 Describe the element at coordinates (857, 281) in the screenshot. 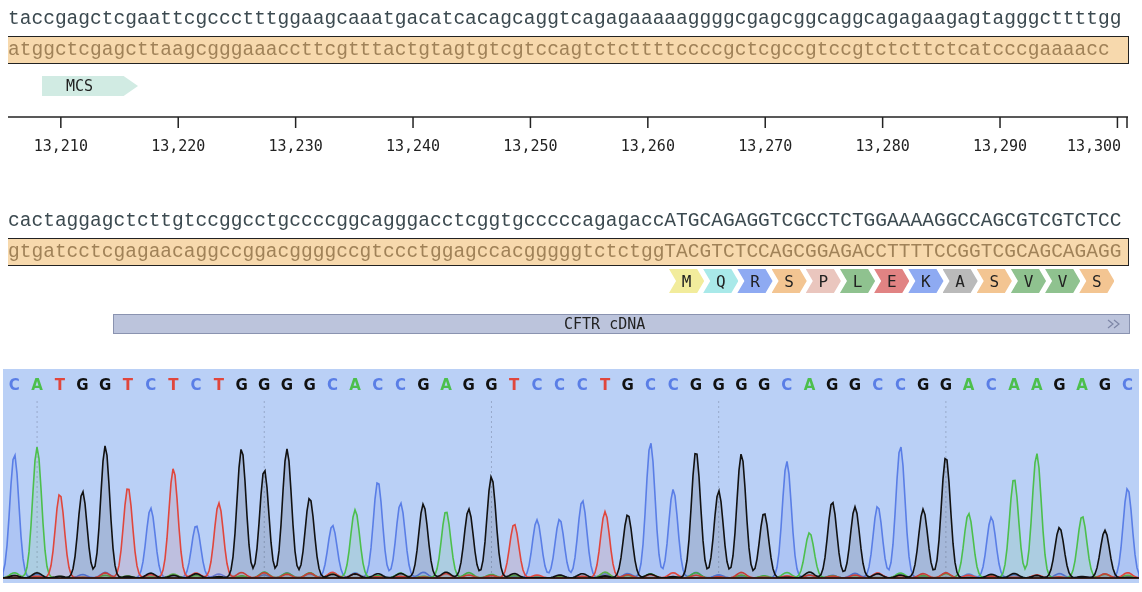

I see `amino-acid: L` at that location.